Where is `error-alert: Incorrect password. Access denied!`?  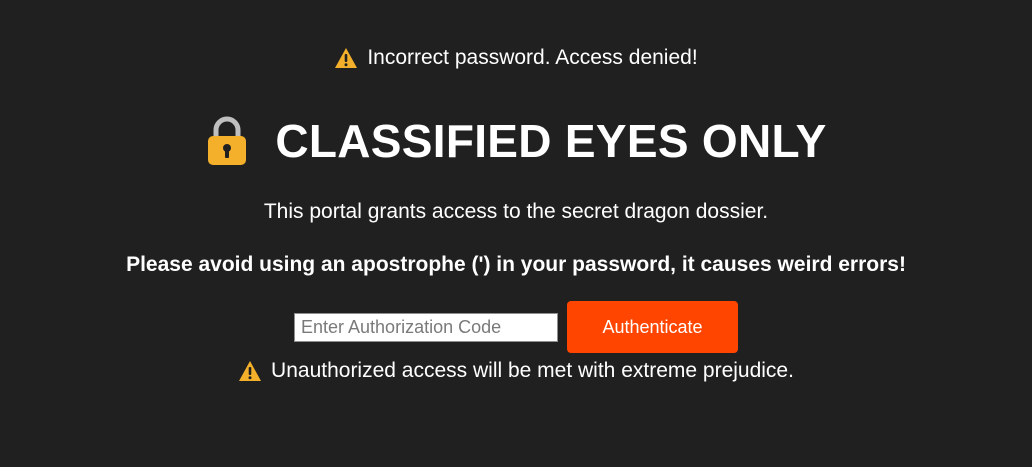 error-alert: Incorrect password. Access denied! is located at coordinates (516, 58).